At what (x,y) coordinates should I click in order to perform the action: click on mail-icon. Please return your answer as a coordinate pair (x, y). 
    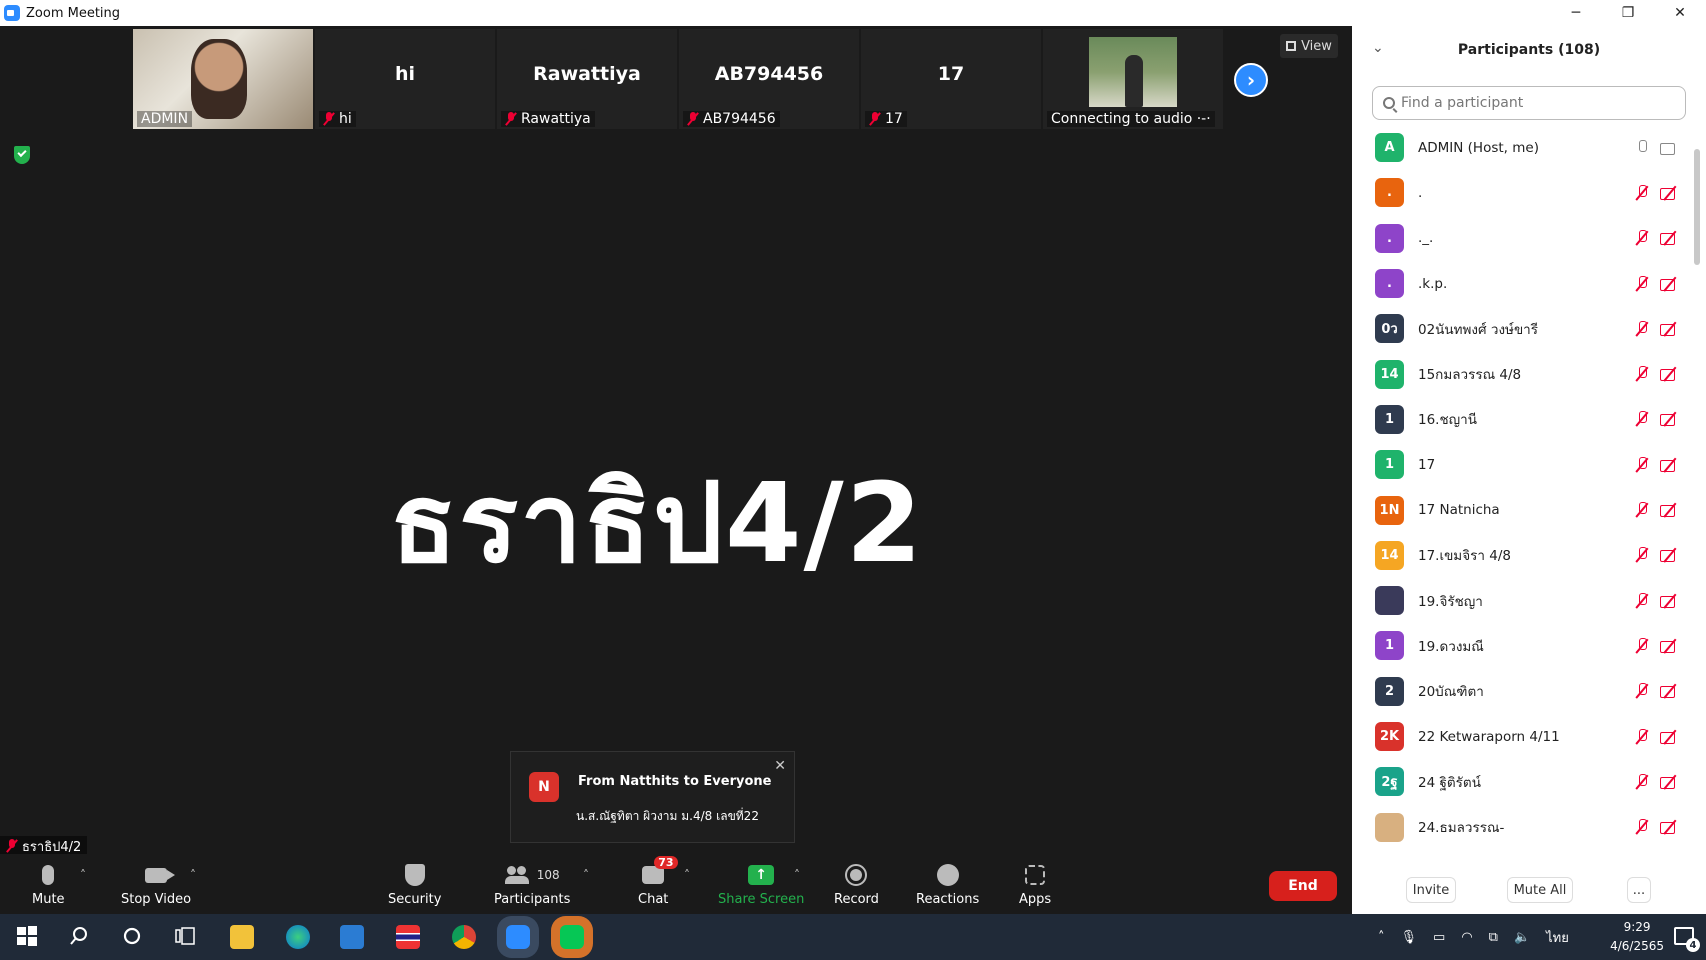
    Looking at the image, I should click on (352, 937).